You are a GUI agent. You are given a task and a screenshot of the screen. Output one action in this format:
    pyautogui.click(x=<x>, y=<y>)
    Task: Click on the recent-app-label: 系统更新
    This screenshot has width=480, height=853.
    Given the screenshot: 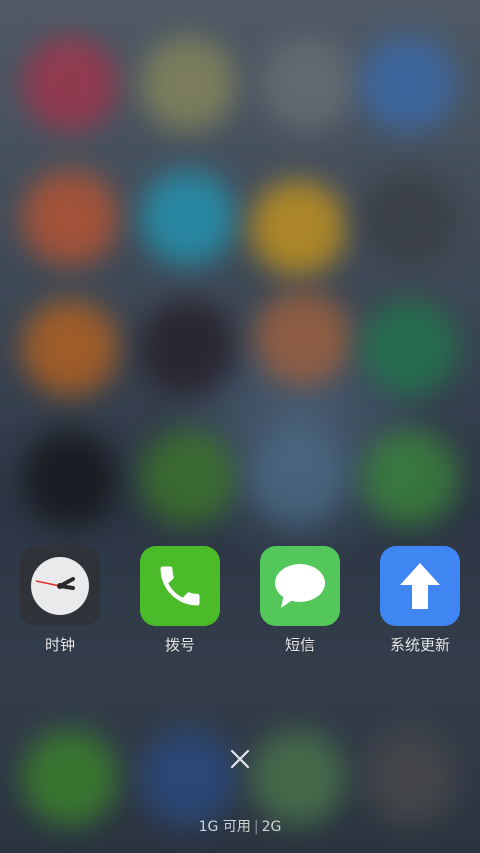 What is the action you would take?
    pyautogui.click(x=419, y=645)
    